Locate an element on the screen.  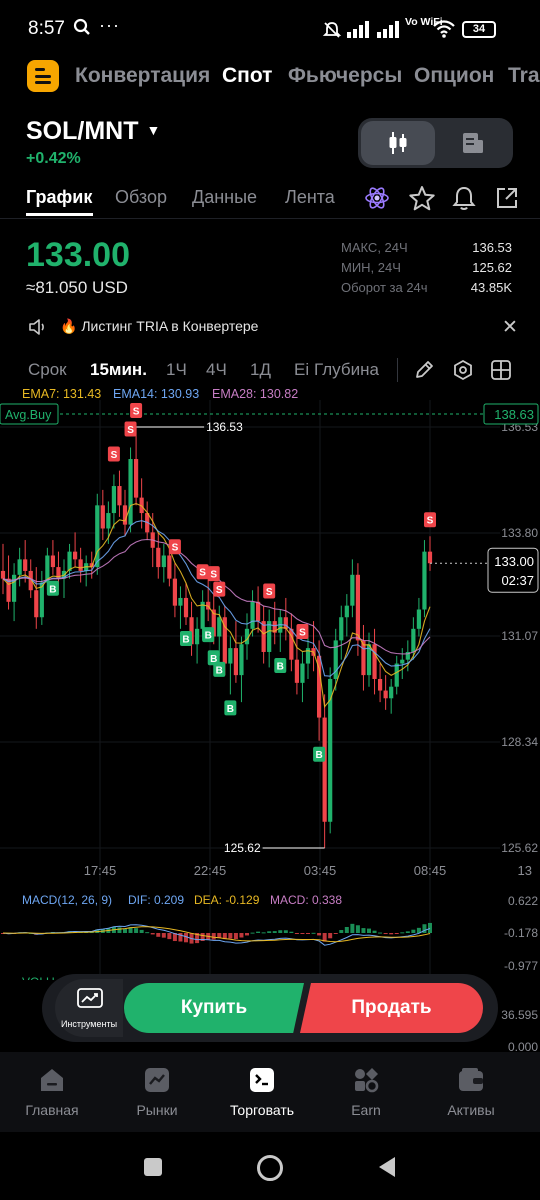
home-system-button is located at coordinates (270, 1168).